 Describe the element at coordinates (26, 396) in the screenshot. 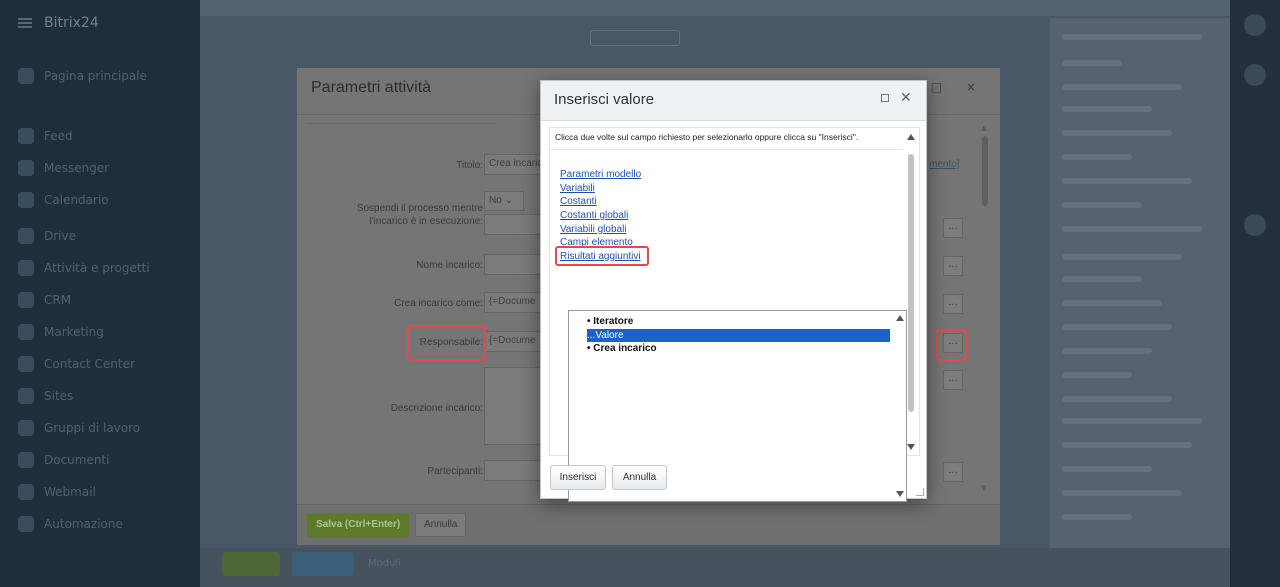

I see `sites-icon` at that location.